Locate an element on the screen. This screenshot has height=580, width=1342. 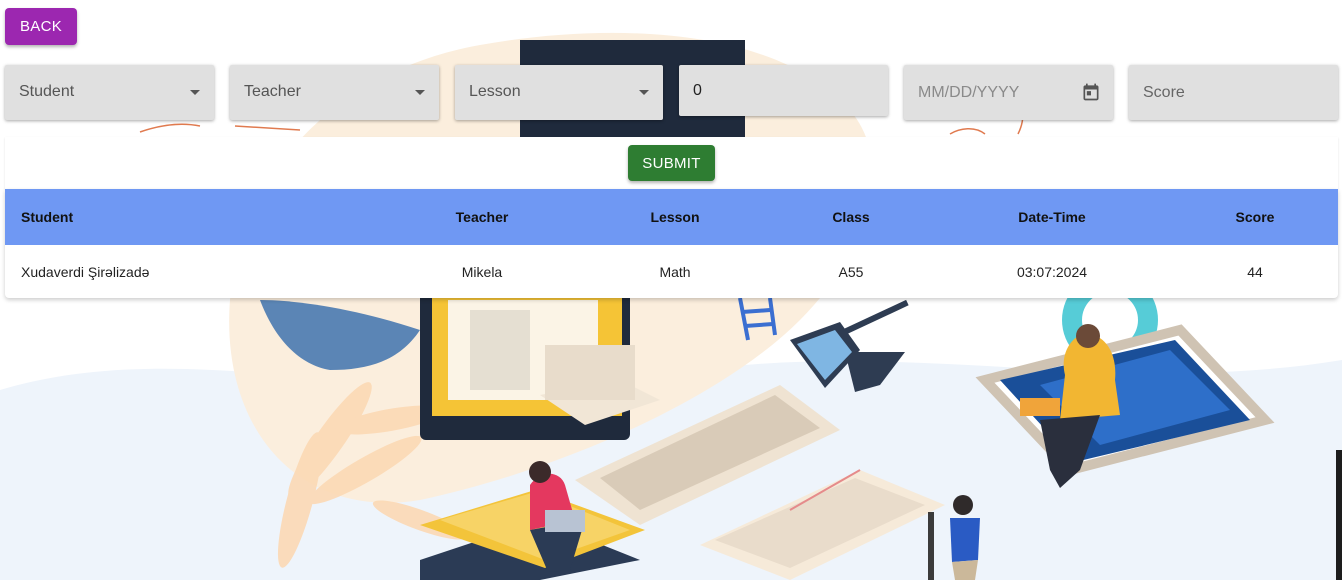
date-field is located at coordinates (1008, 92).